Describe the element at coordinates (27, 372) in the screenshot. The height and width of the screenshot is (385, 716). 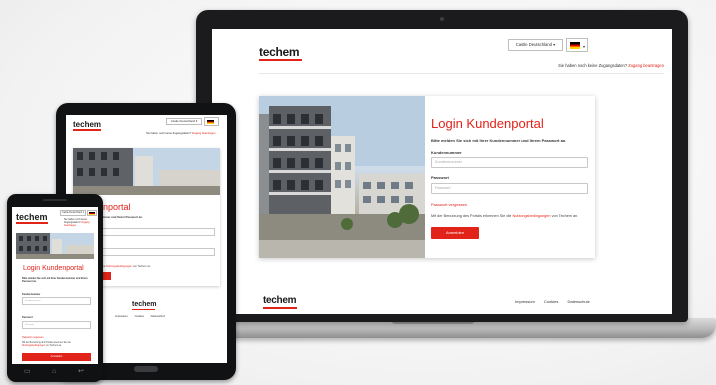
I see `recent-apps-icon: ▭` at that location.